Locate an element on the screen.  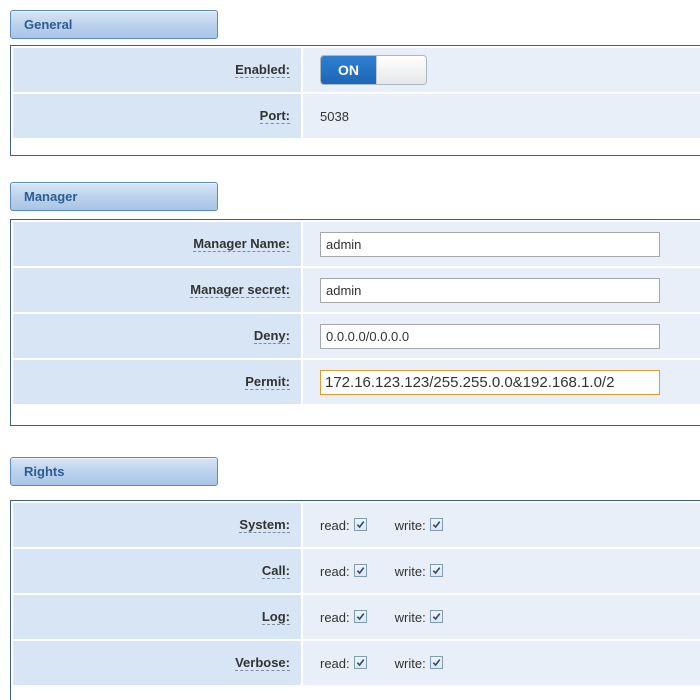
port-row: Port: 5038 is located at coordinates (355, 116).